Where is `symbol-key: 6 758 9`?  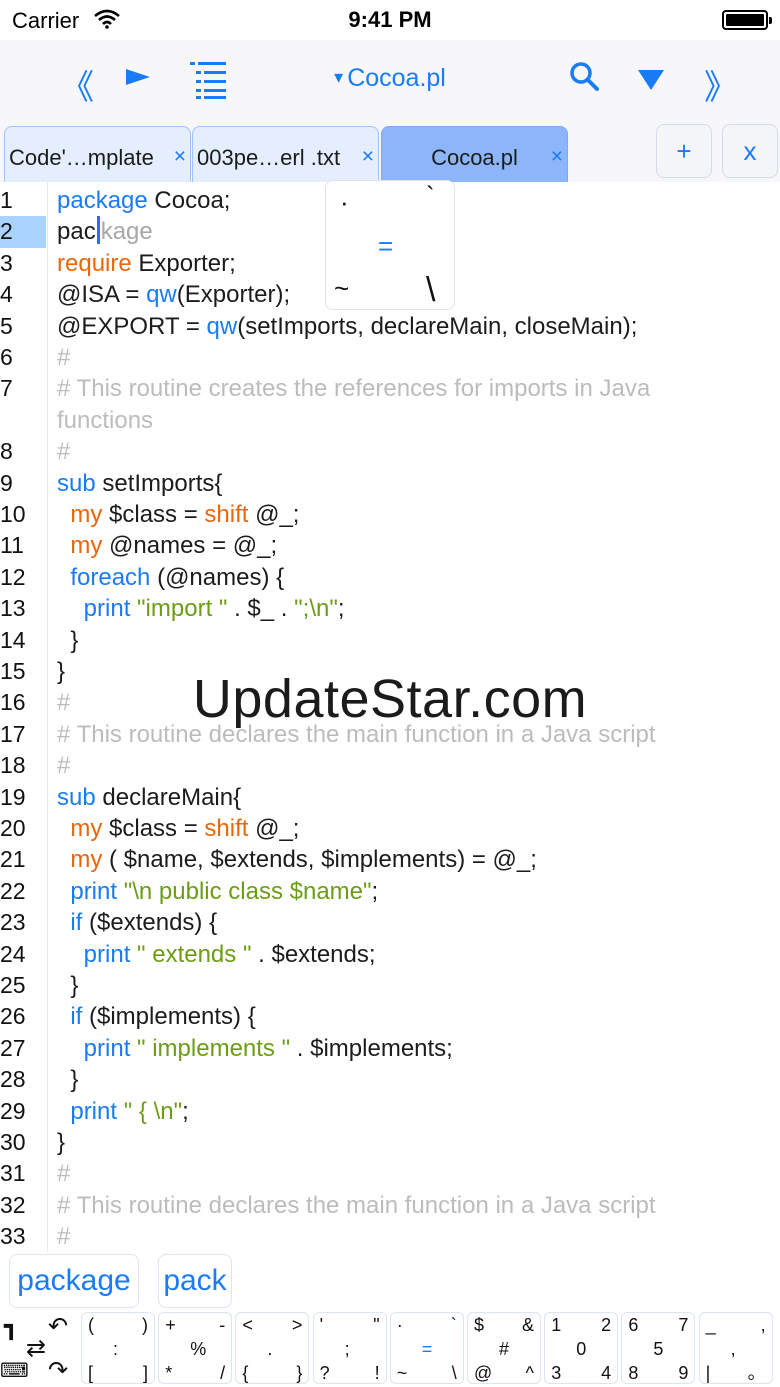 symbol-key: 6 758 9 is located at coordinates (658, 1348).